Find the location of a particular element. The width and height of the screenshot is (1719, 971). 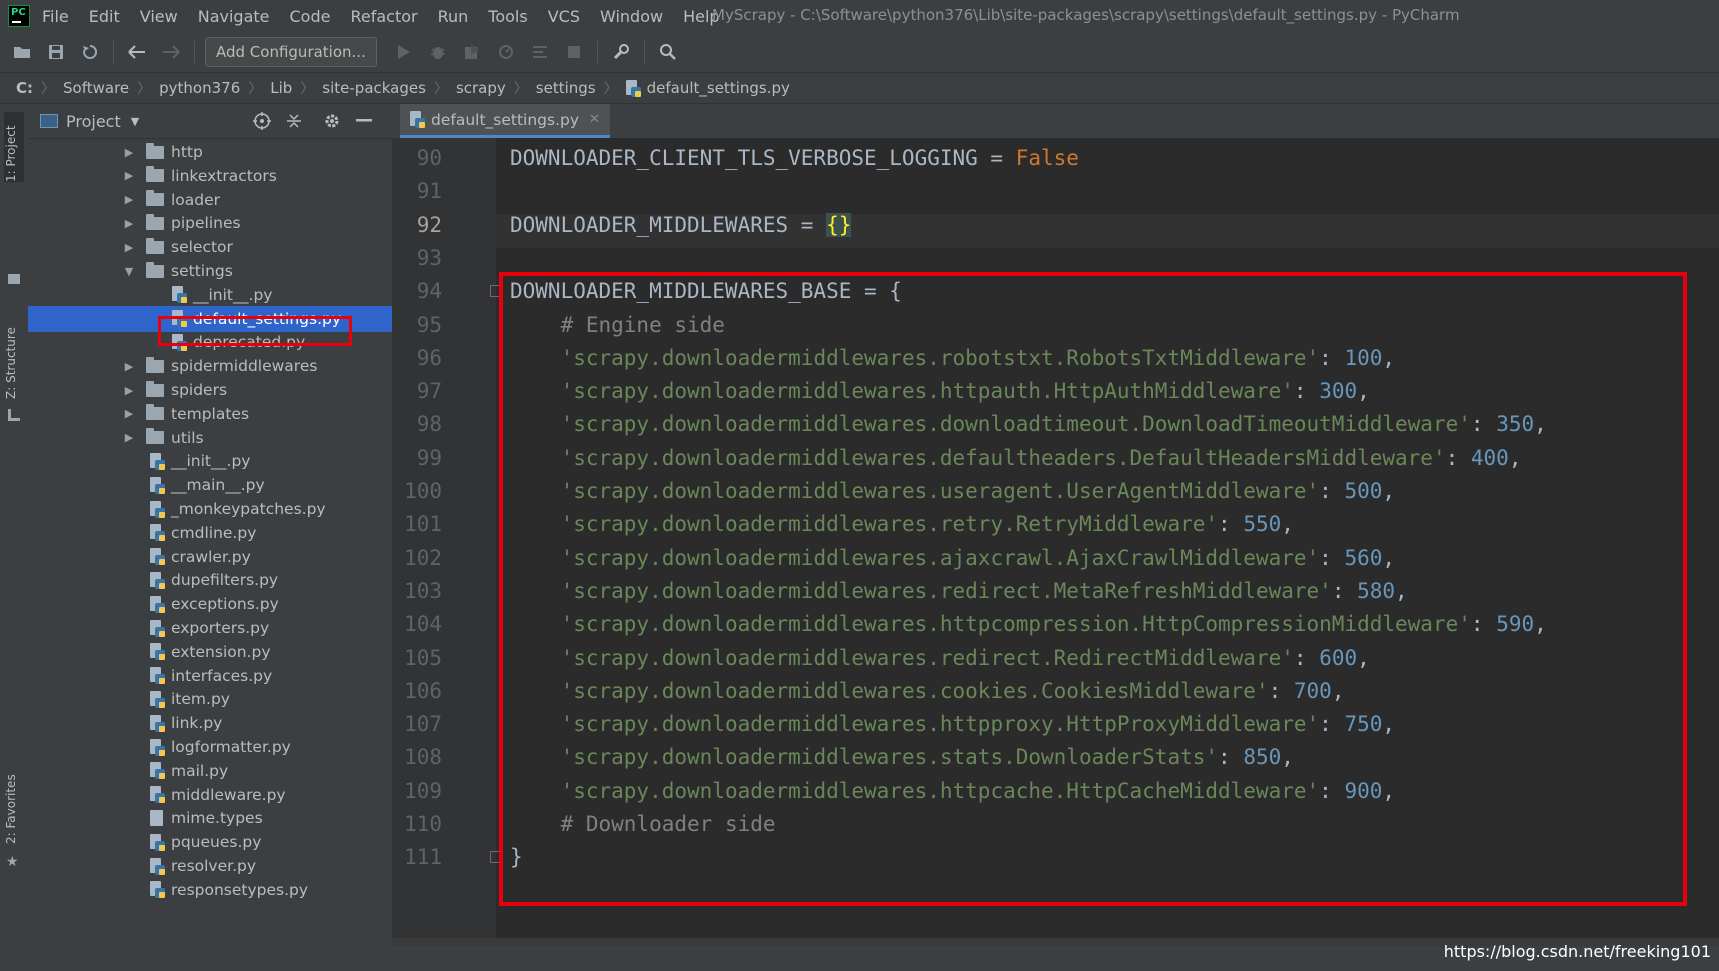

tree-item-label: __init__.py is located at coordinates (211, 461).